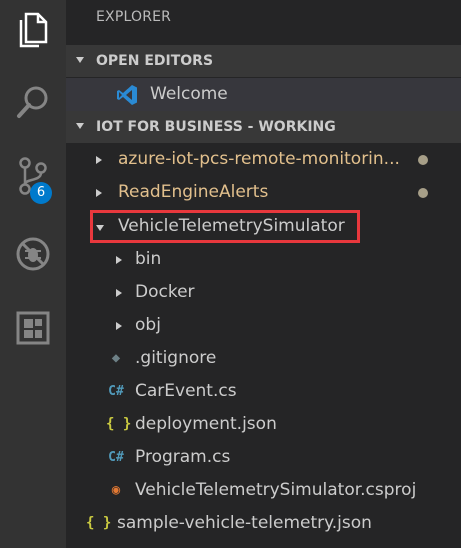 The height and width of the screenshot is (548, 461). Describe the element at coordinates (263, 457) in the screenshot. I see `tree-item-file: C# Program.cs` at that location.